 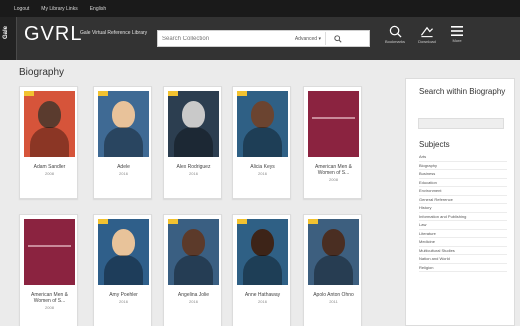 I want to click on book-card: Alicia Keys 2016, so click(x=261, y=142).